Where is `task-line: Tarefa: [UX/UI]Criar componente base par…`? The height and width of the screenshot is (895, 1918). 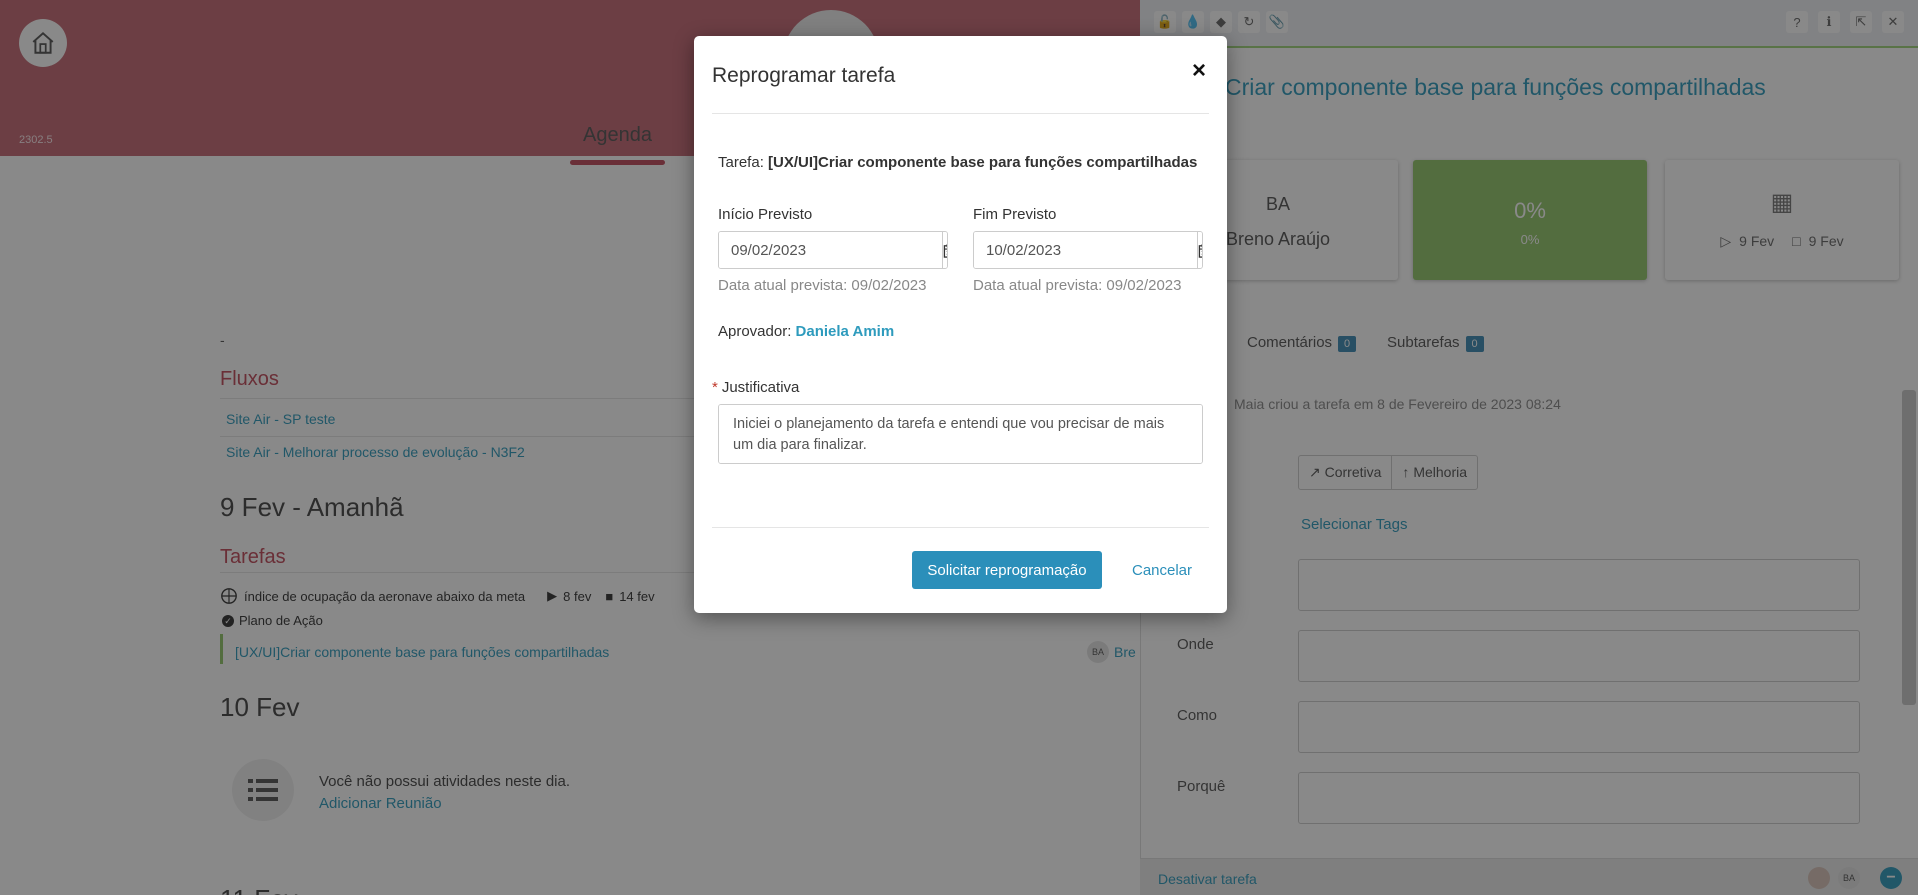
task-line: Tarefa: [UX/UI]Criar componente base par… is located at coordinates (957, 162).